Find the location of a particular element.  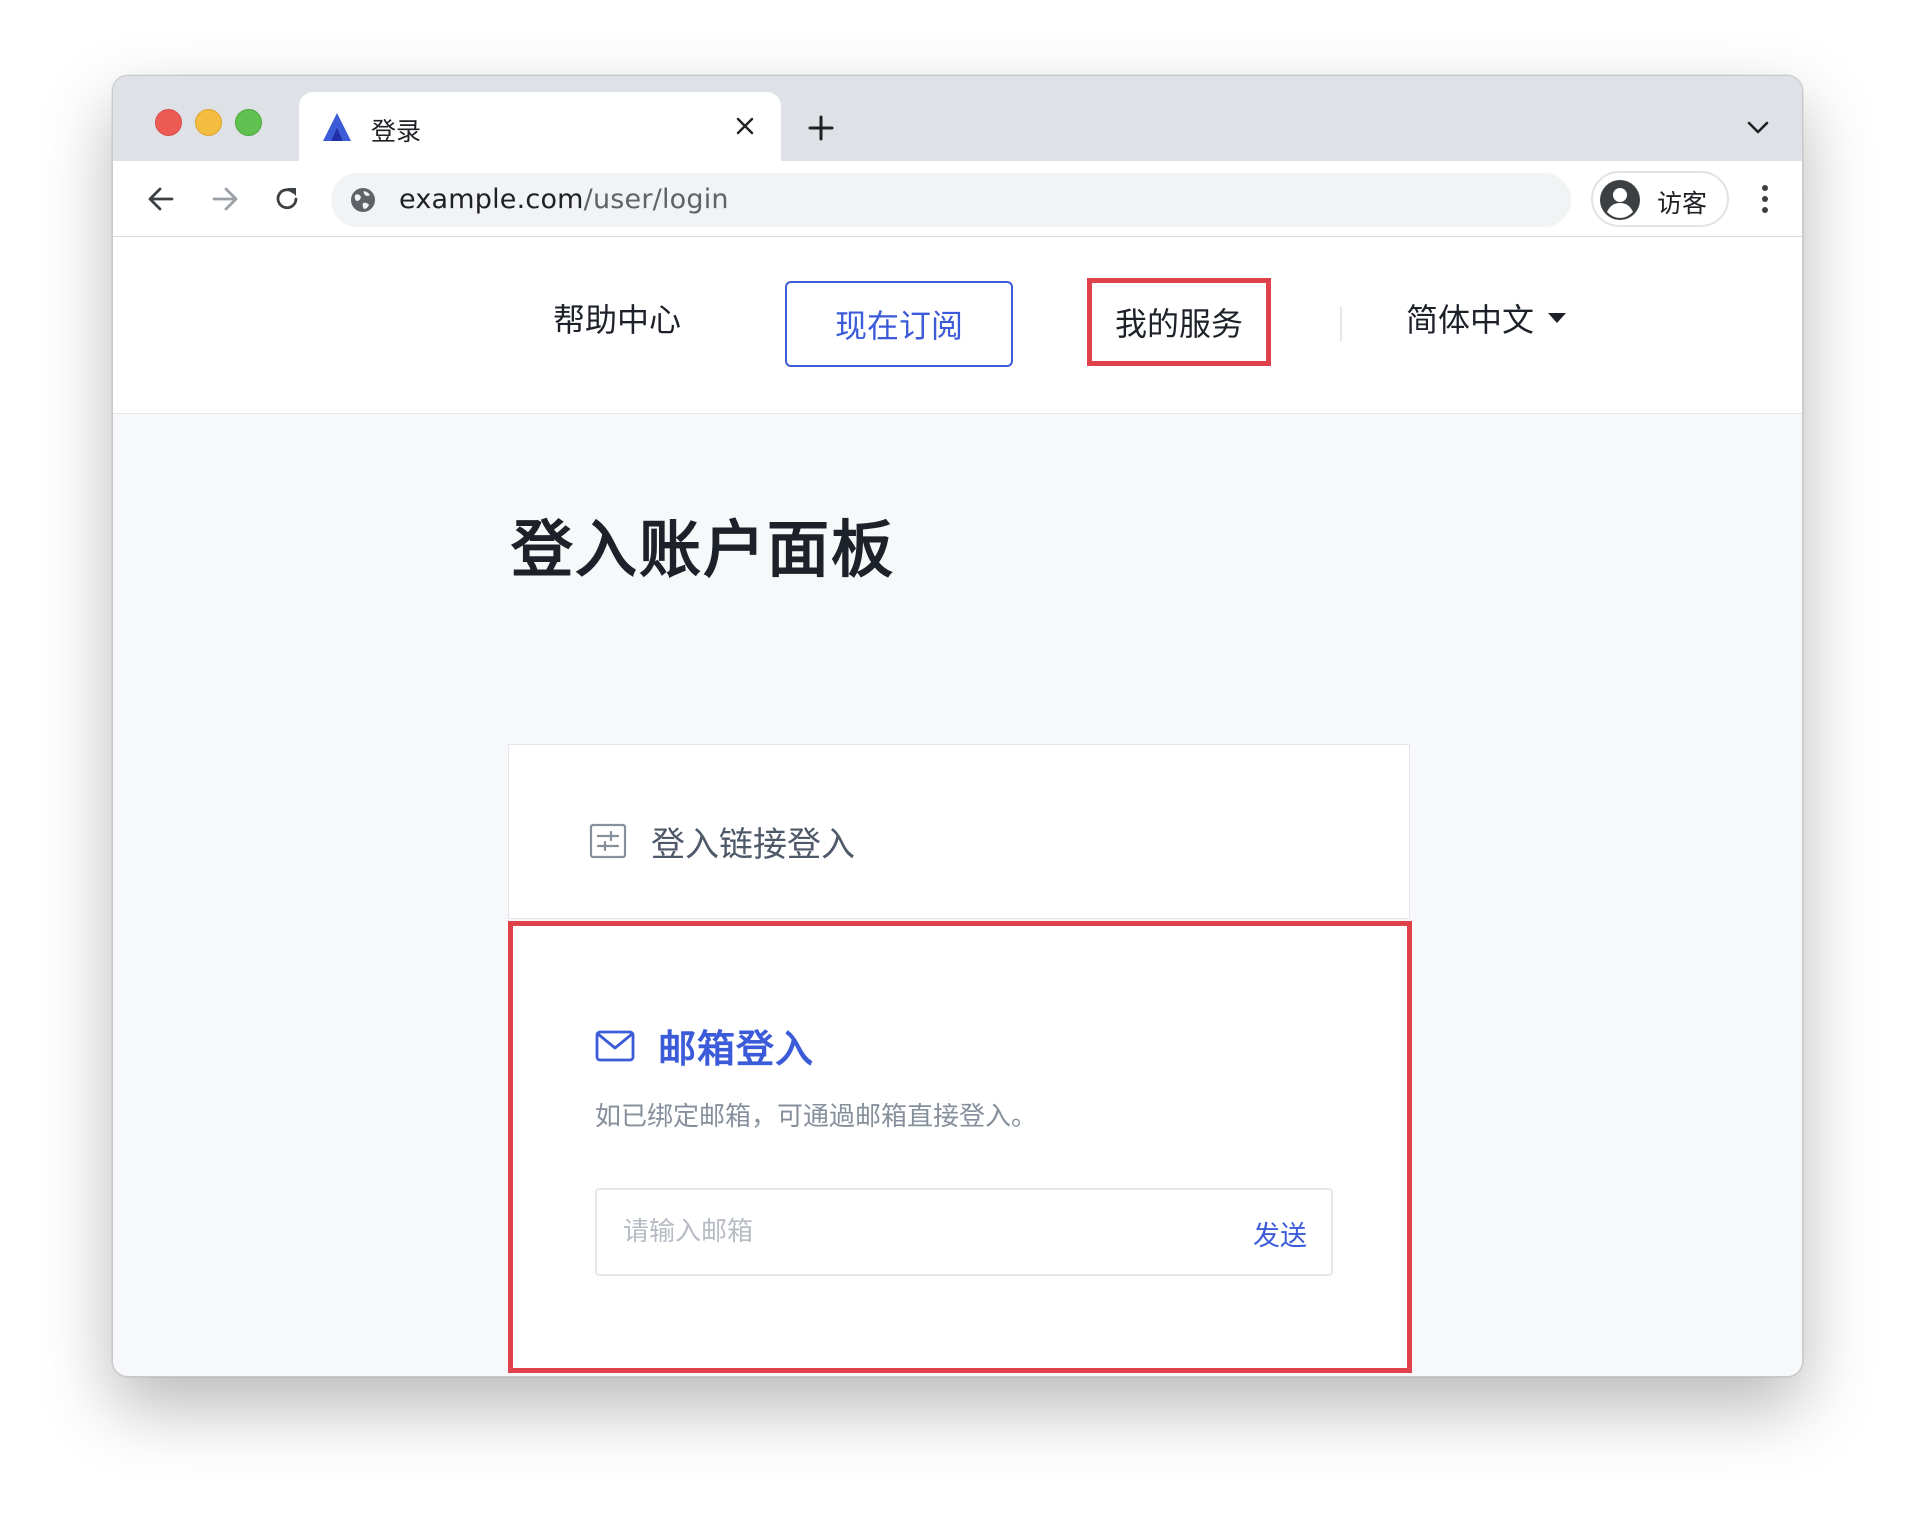

close-icon is located at coordinates (745, 126).